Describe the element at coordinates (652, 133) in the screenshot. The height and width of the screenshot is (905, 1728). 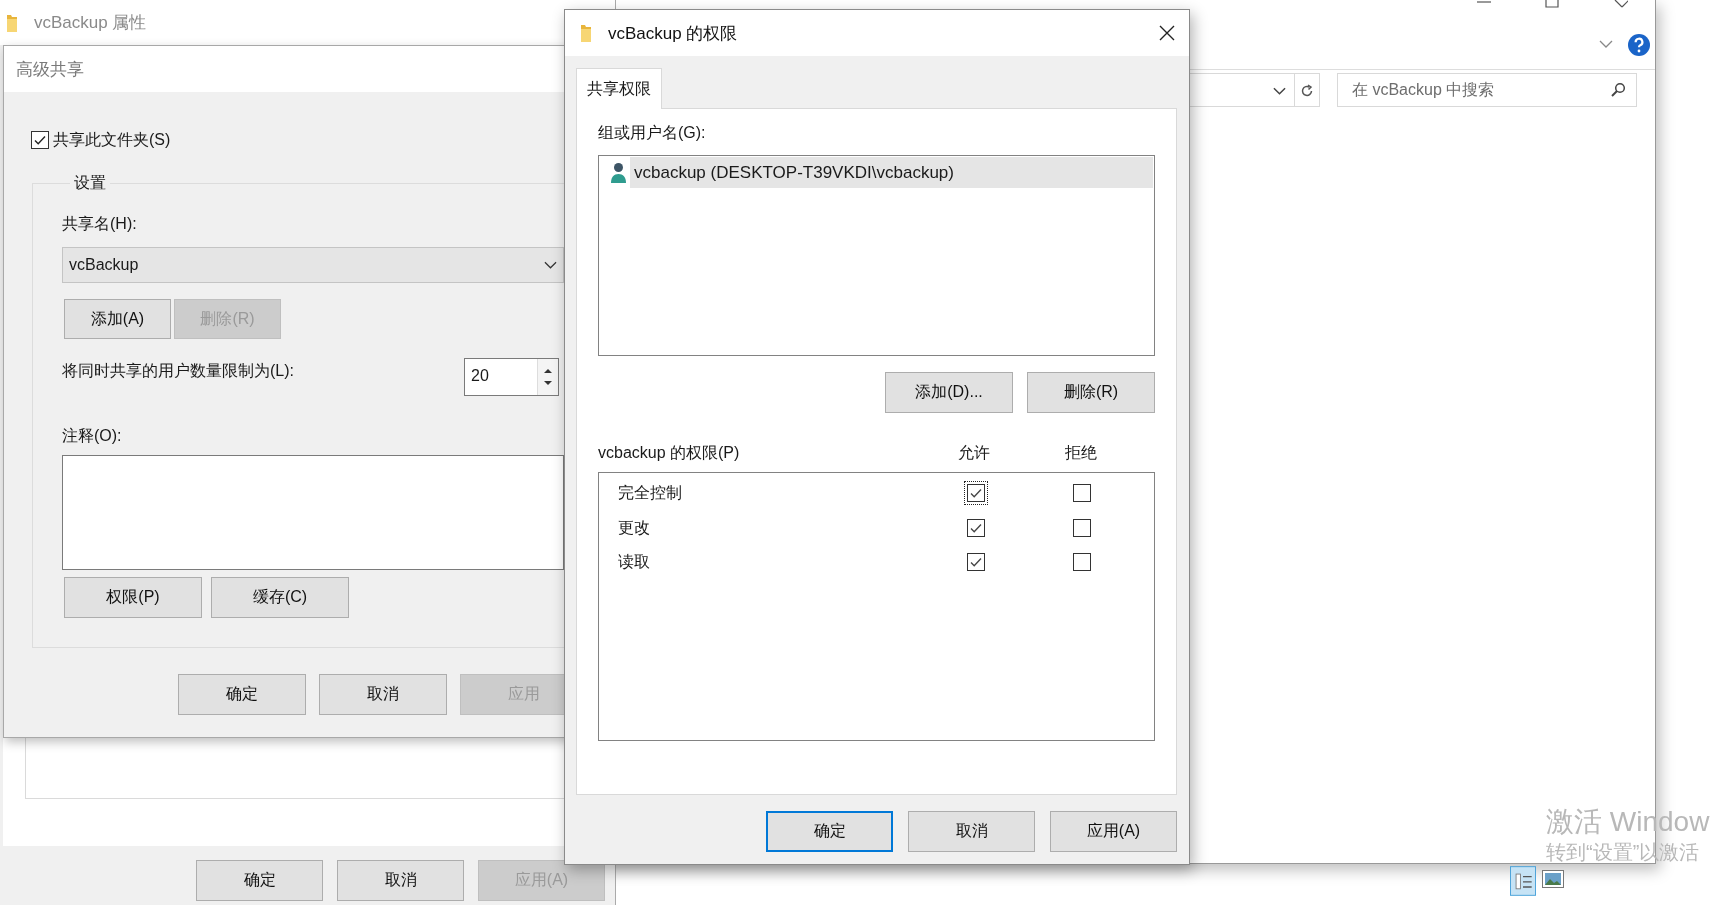
I see `field-label: 组或用户名(G):` at that location.